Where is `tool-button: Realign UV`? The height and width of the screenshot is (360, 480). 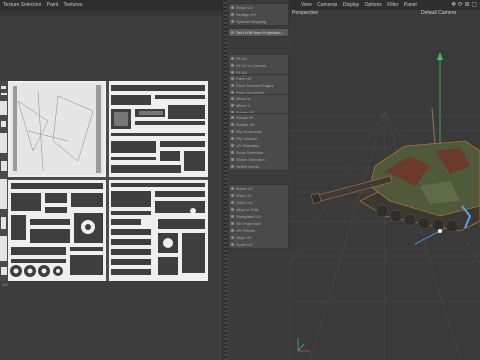
tool-button: Realign UV is located at coordinates (258, 14).